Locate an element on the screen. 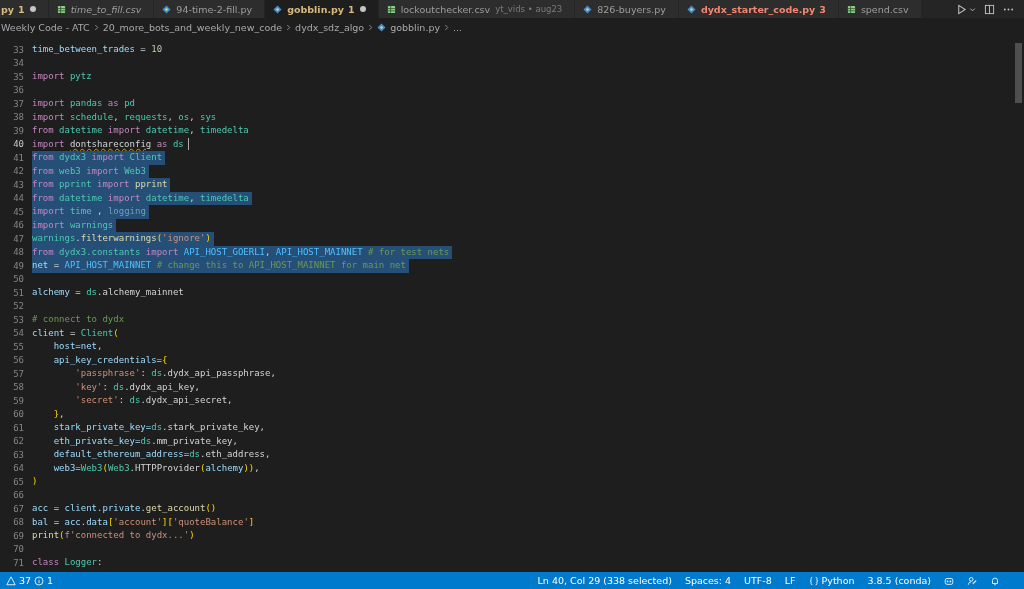  code-line: eth_private_key=ds.mm_private_key, is located at coordinates (145, 441).